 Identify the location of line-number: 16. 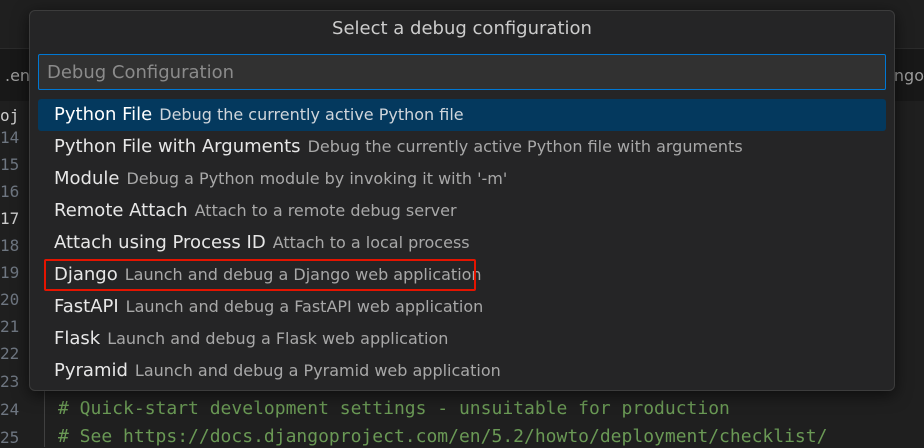
(10, 191).